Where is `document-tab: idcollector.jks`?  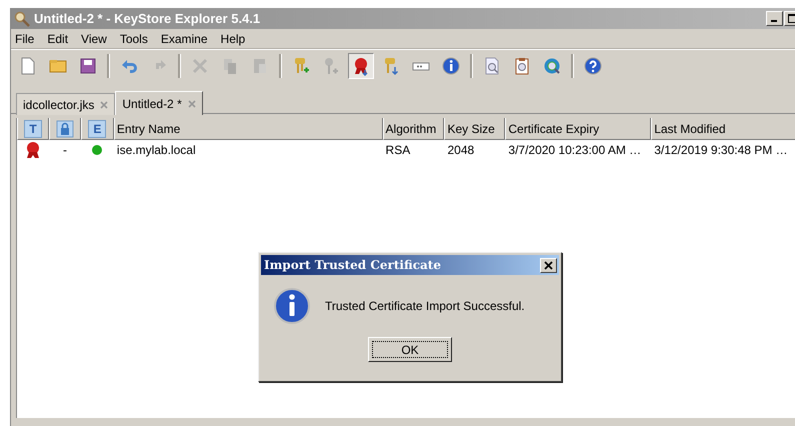
document-tab: idcollector.jks is located at coordinates (66, 104).